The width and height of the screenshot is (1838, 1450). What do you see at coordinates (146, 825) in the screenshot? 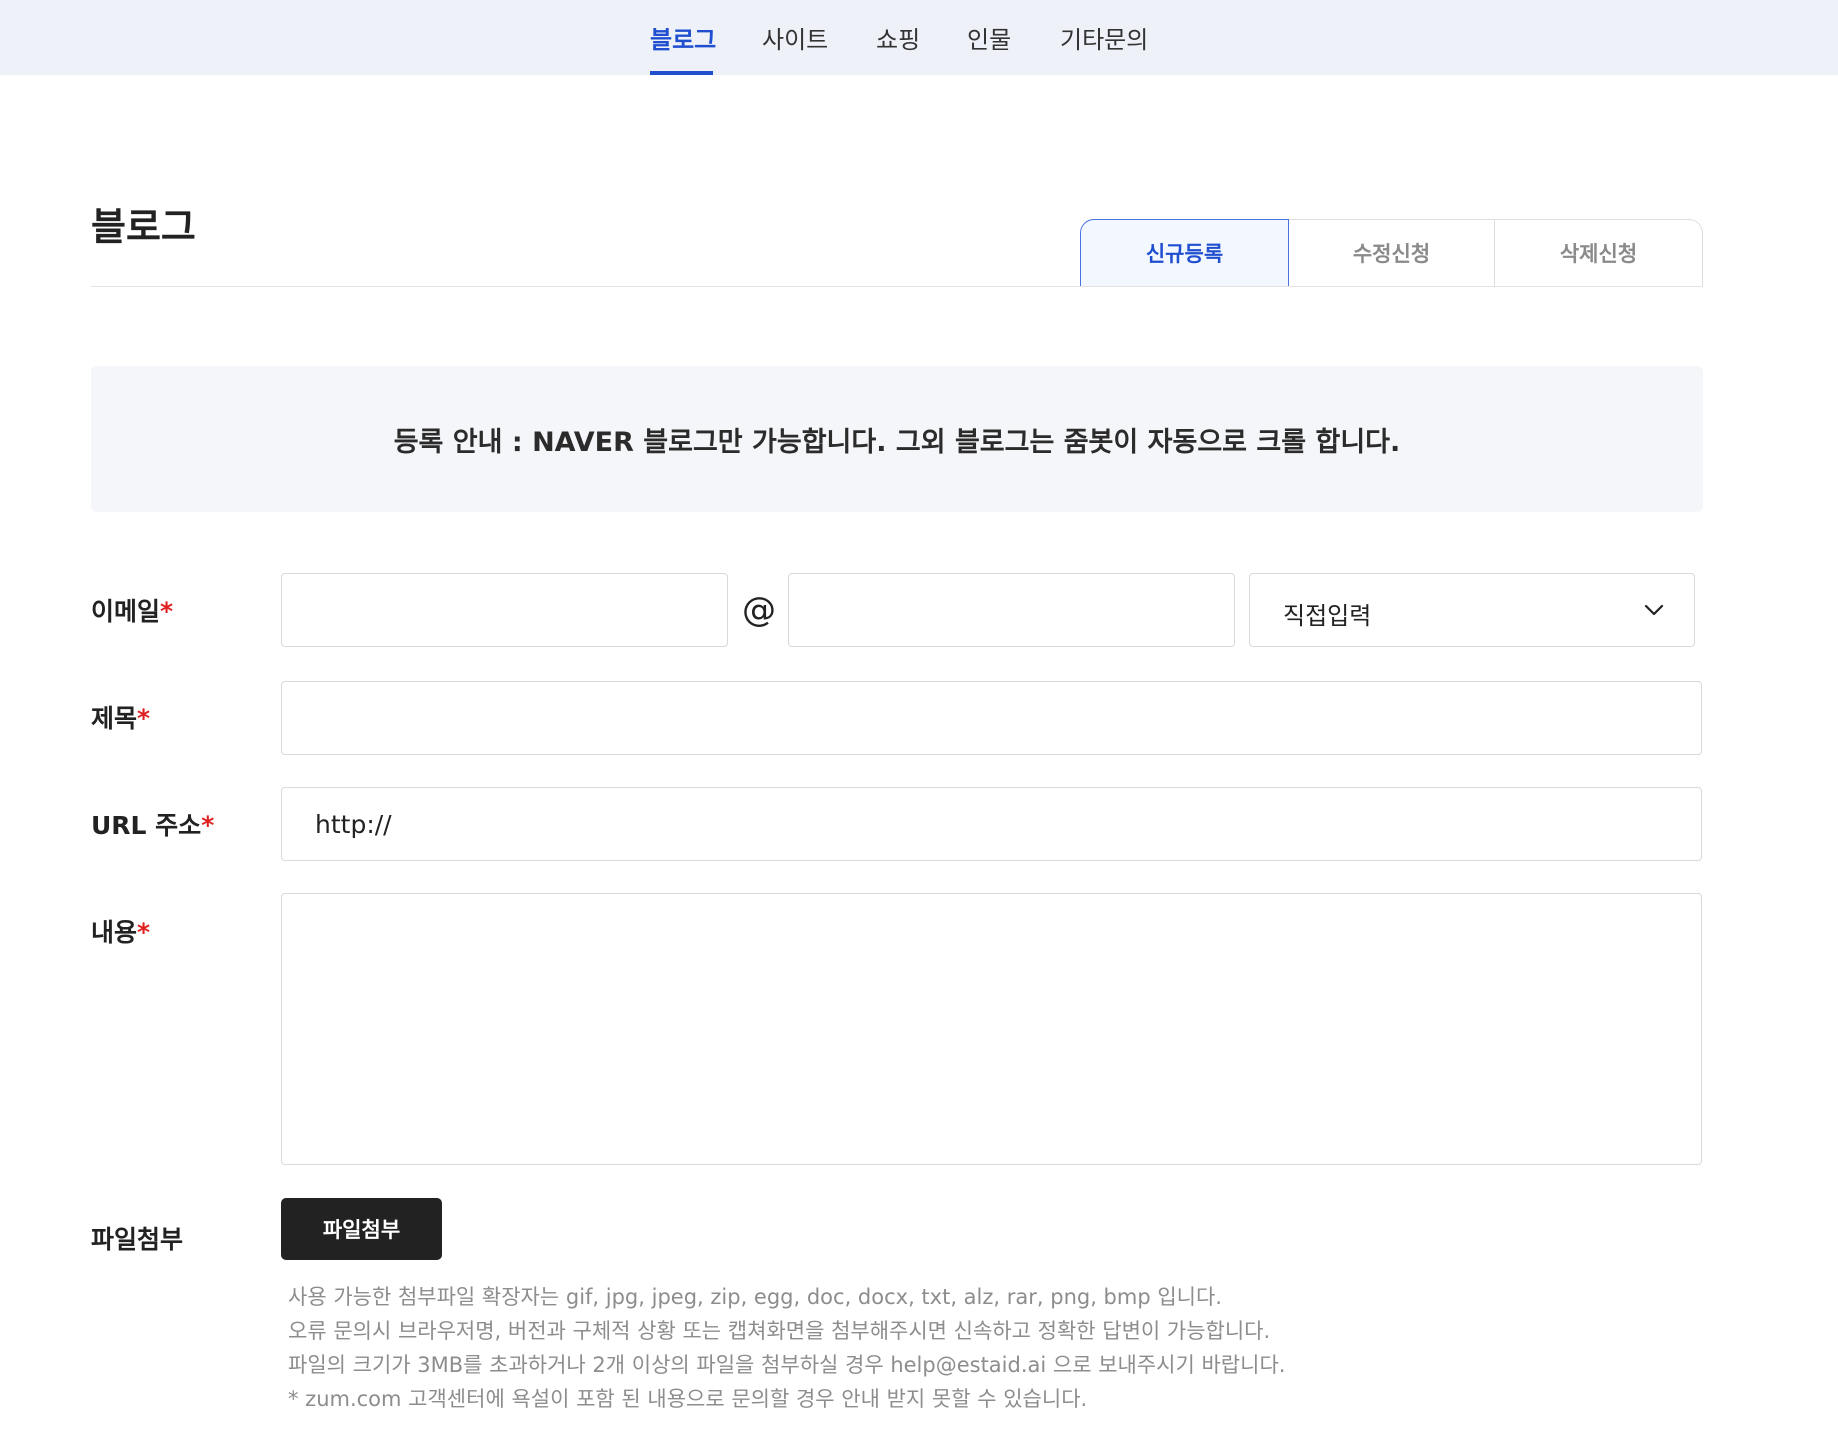
I see `url-label-text: URL 주소` at bounding box center [146, 825].